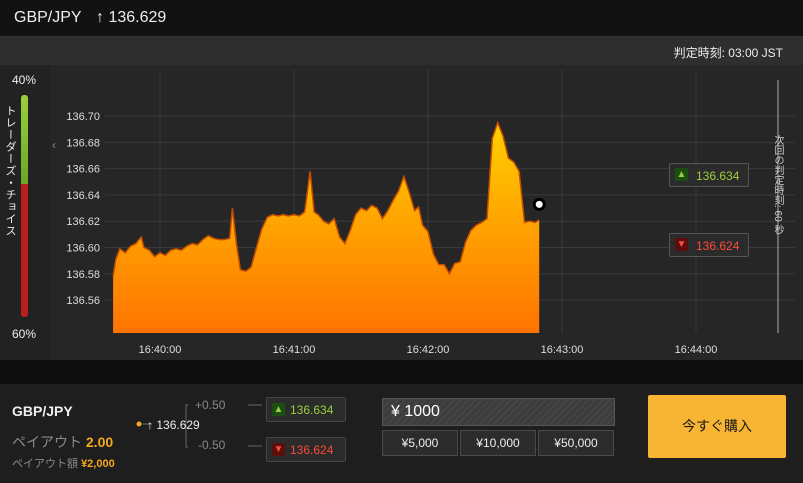 The height and width of the screenshot is (483, 803). I want to click on y-tick-label: 136.62, so click(83, 222).